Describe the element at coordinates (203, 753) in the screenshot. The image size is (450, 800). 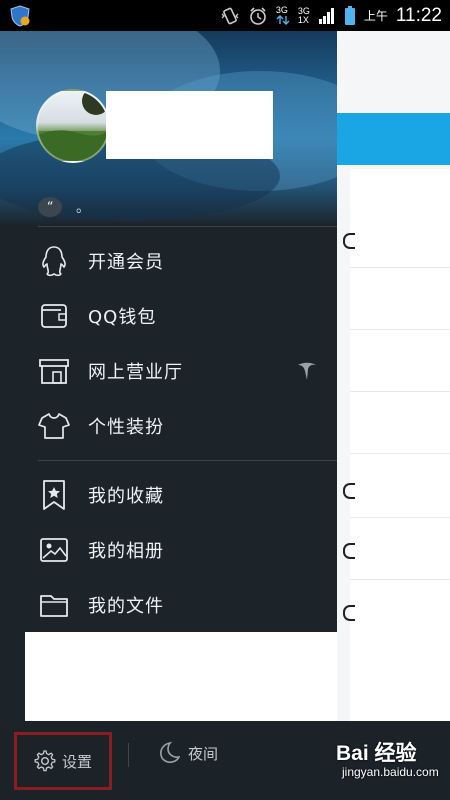
I see `night-mode-label: 夜间` at that location.